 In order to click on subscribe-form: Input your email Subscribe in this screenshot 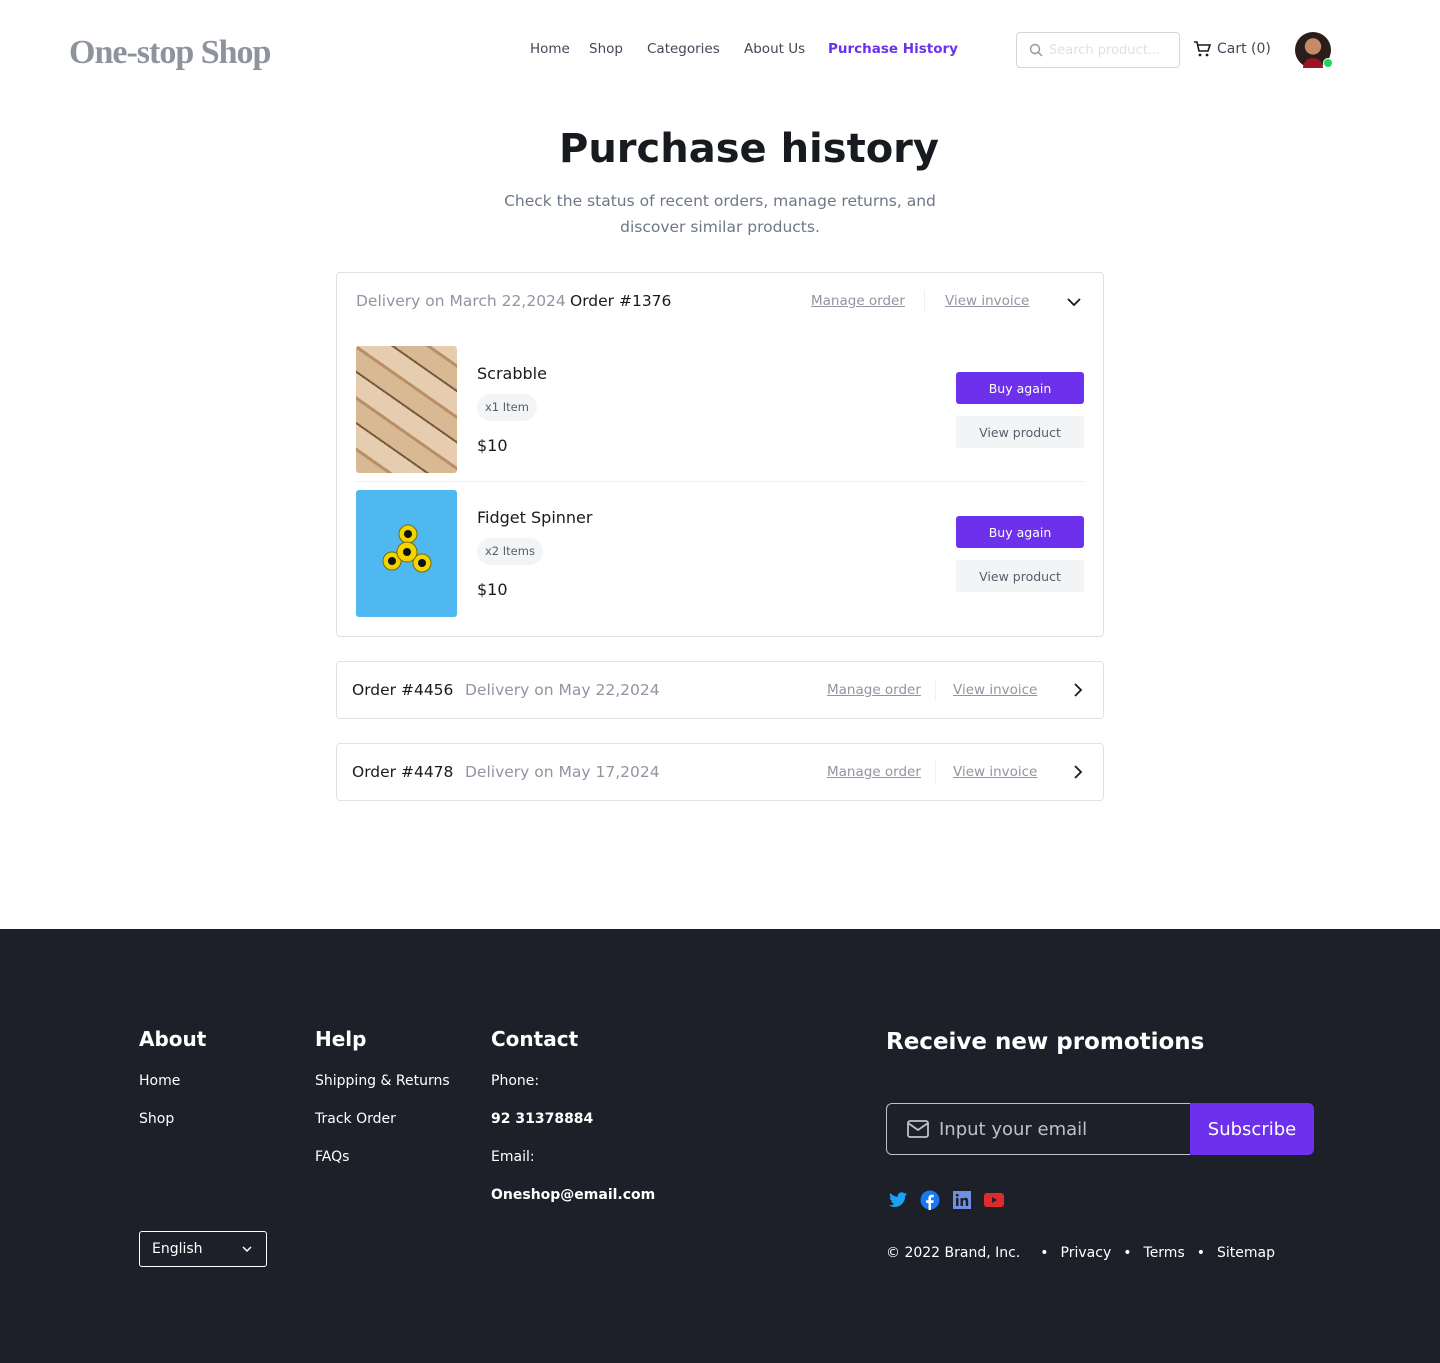, I will do `click(1100, 1129)`.